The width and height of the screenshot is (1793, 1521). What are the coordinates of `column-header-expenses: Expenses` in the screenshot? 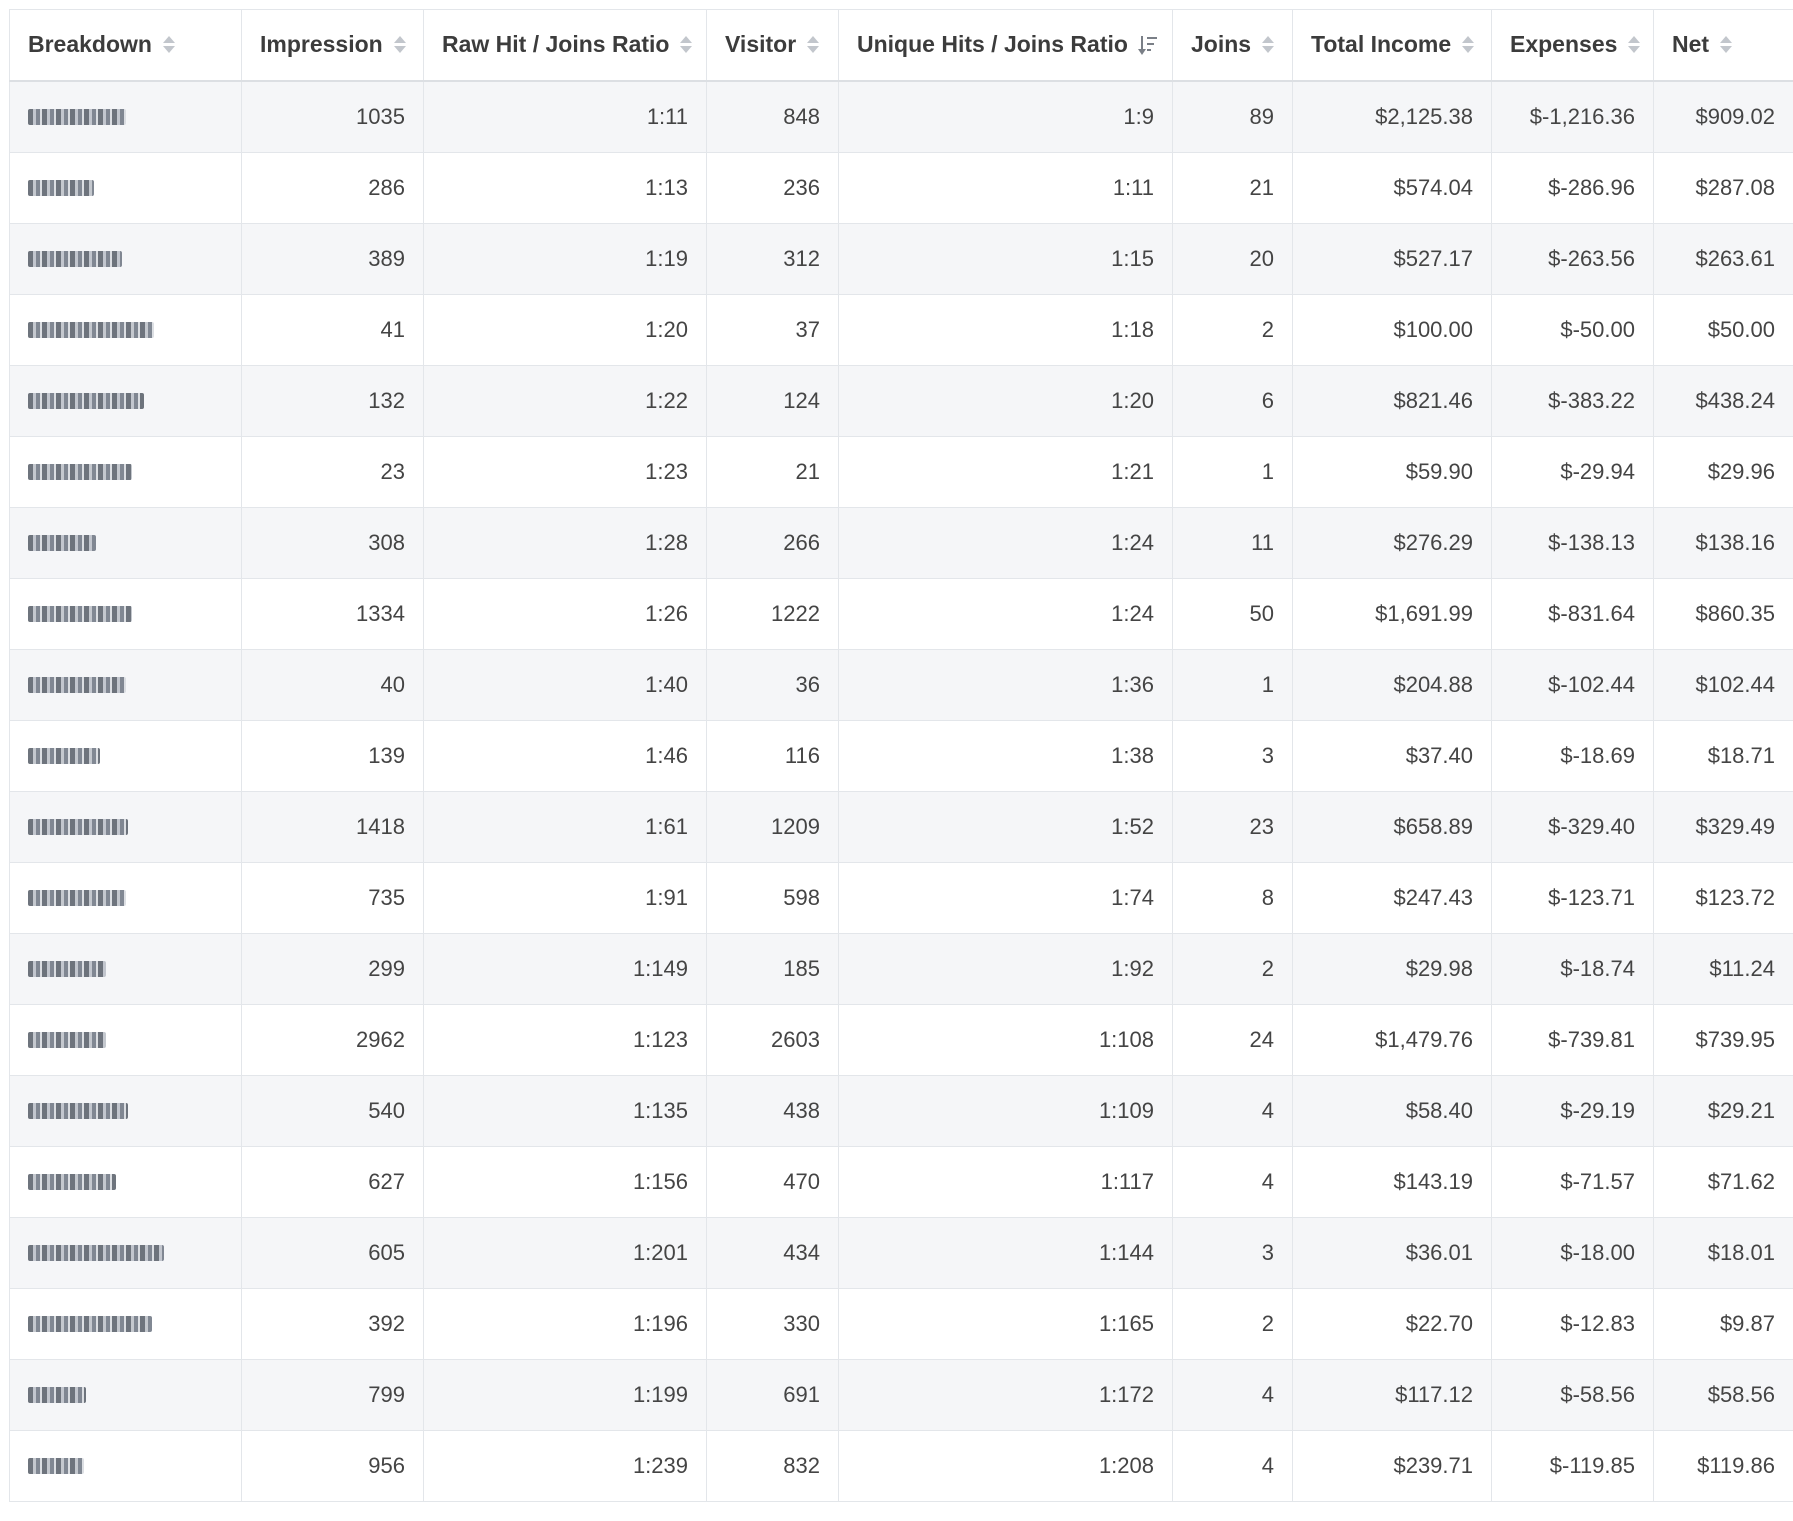 It's located at (1572, 45).